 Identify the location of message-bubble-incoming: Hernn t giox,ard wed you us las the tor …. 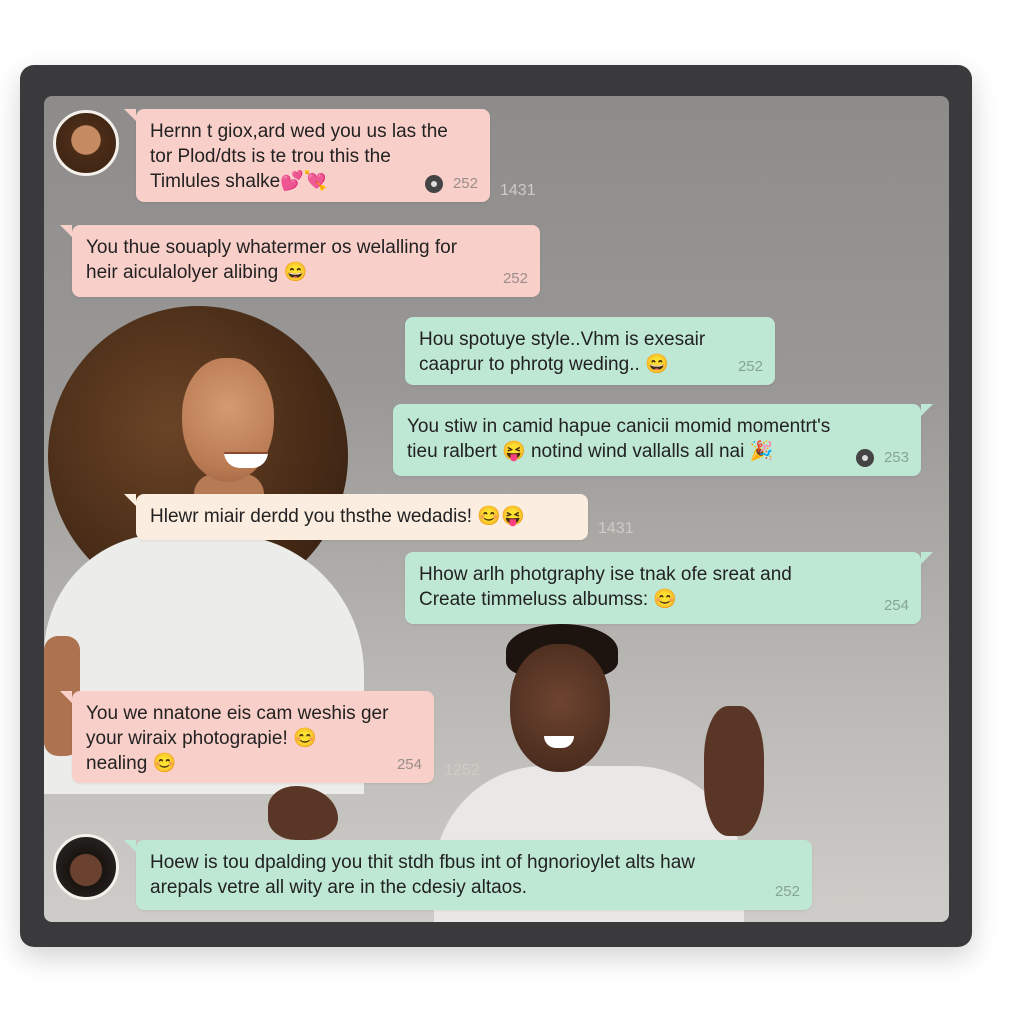
(307, 155).